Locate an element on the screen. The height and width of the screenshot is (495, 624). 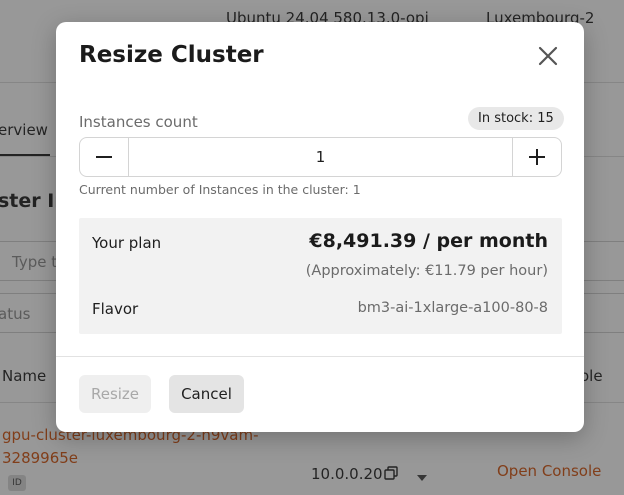
close-icon is located at coordinates (548, 56).